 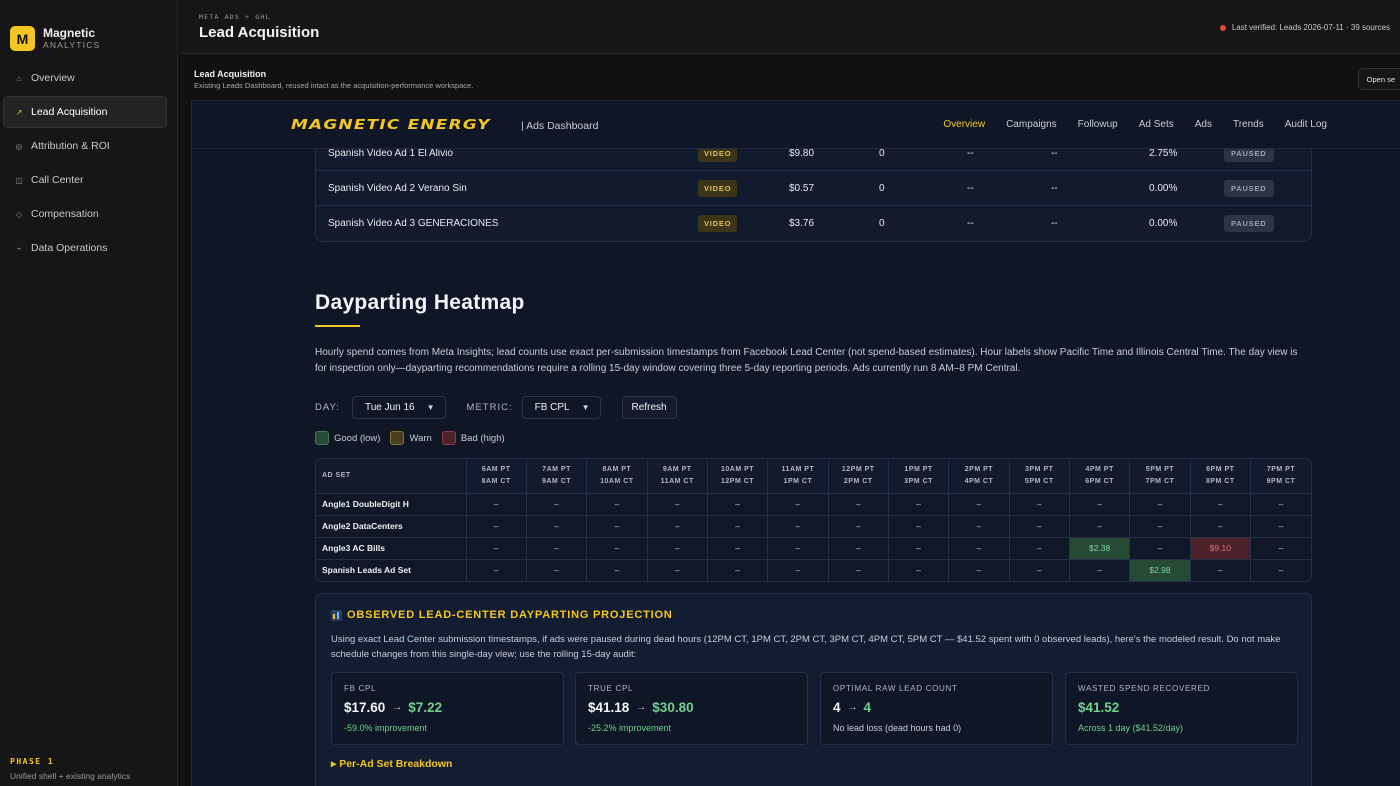 I want to click on hour-ct-label: 6PM CT, so click(x=1099, y=481).